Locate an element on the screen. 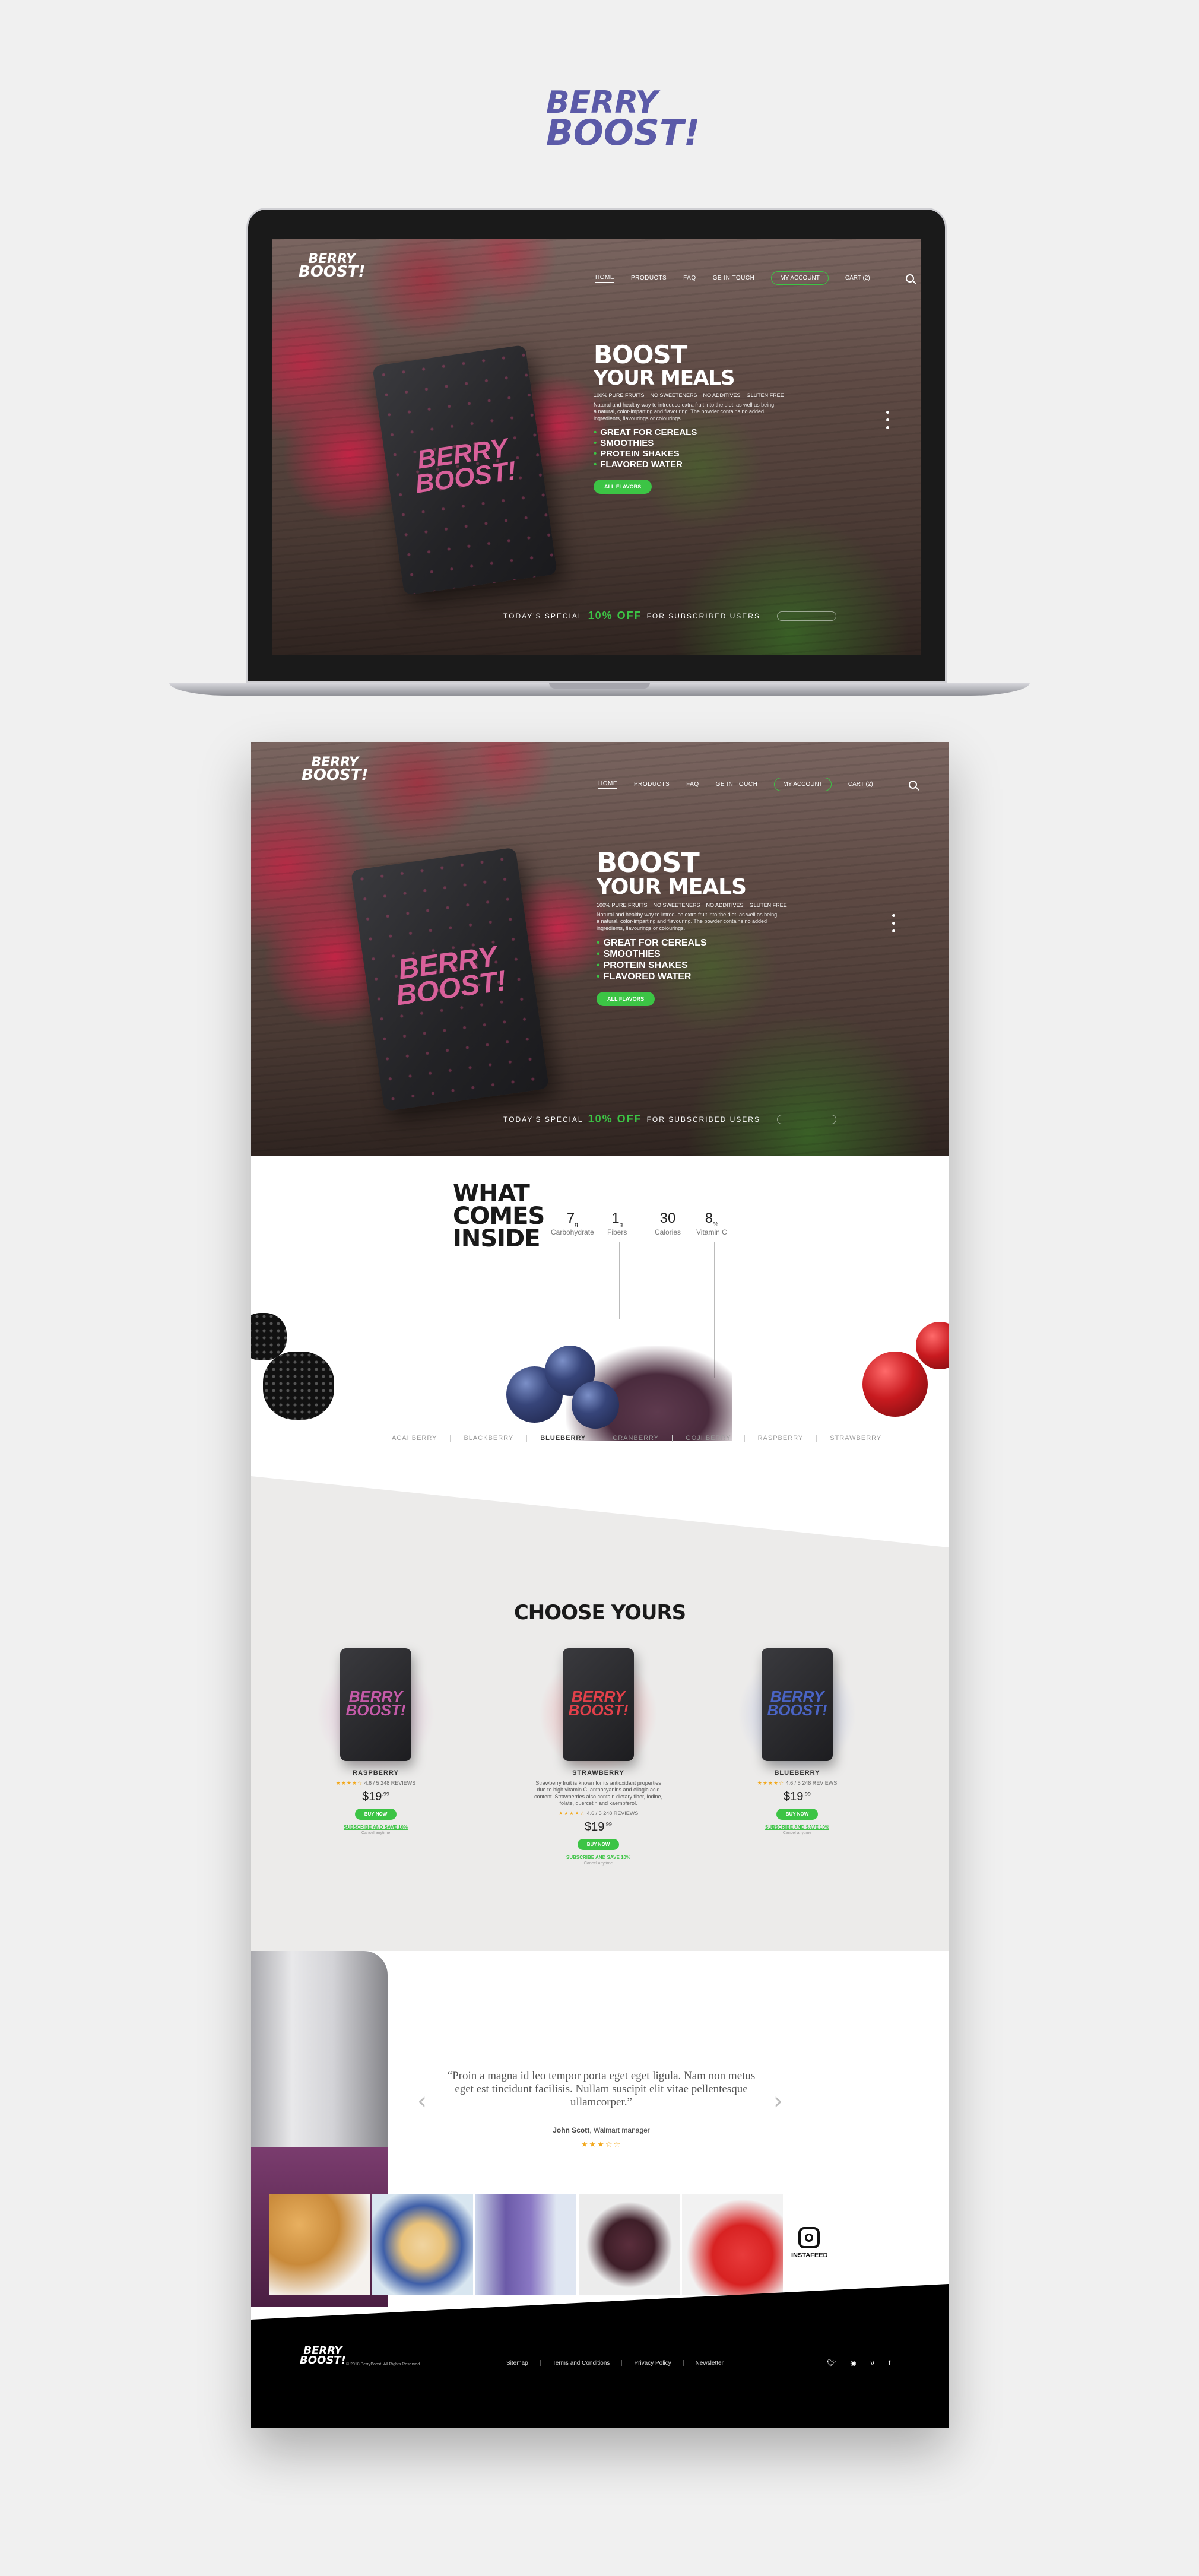 Image resolution: width=1199 pixels, height=2576 pixels. blueberry-image is located at coordinates (595, 1405).